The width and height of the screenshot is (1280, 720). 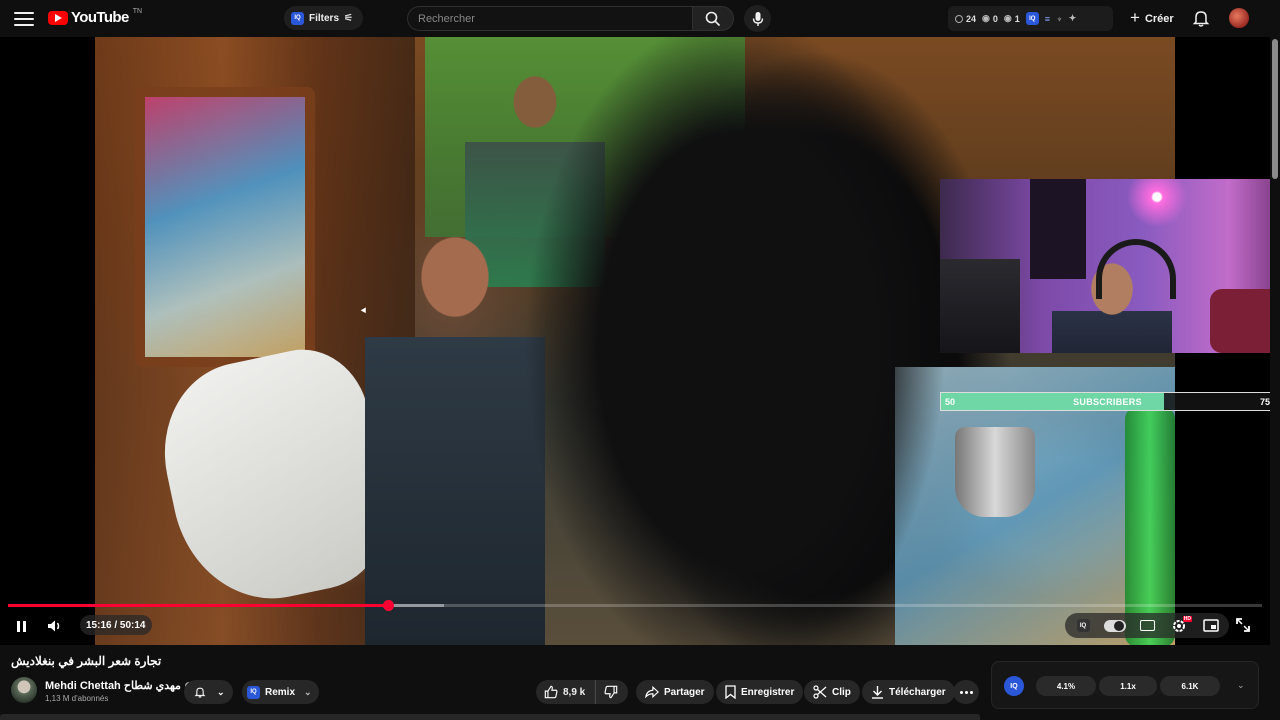 I want to click on youtube-logo-icon, so click(x=58, y=17).